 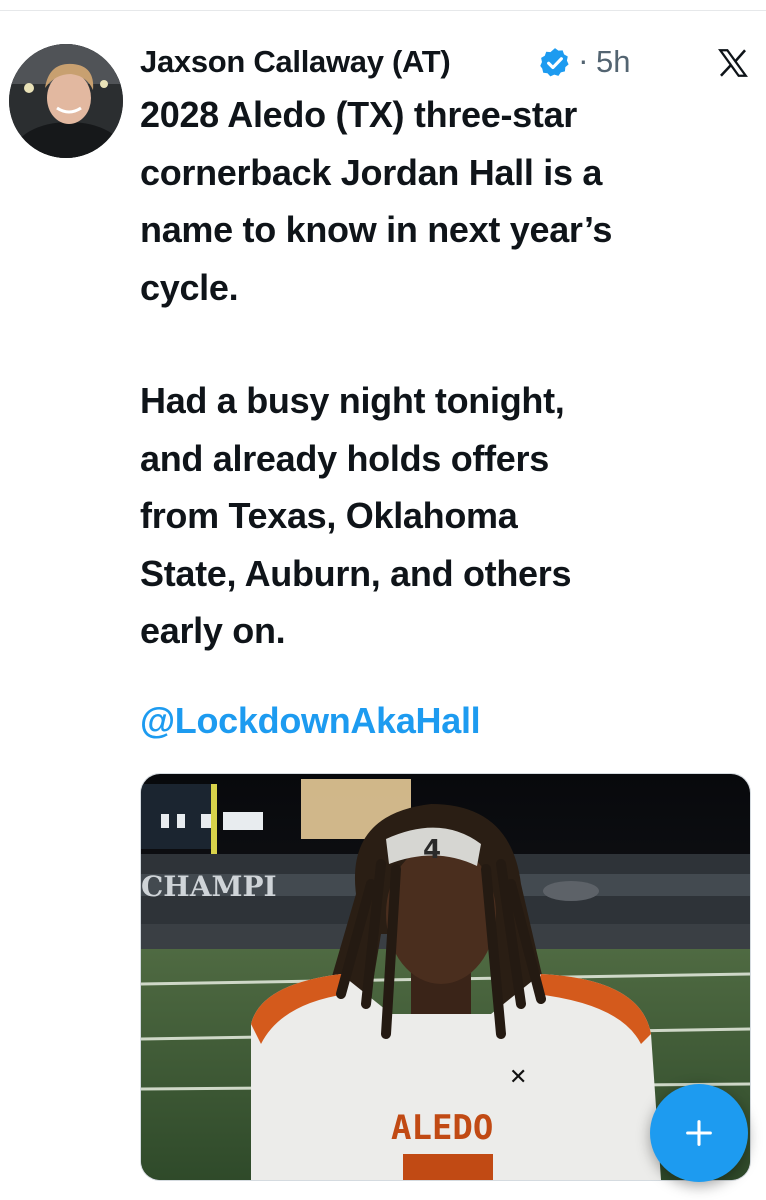 I want to click on tweet-line: cycle., so click(x=189, y=287).